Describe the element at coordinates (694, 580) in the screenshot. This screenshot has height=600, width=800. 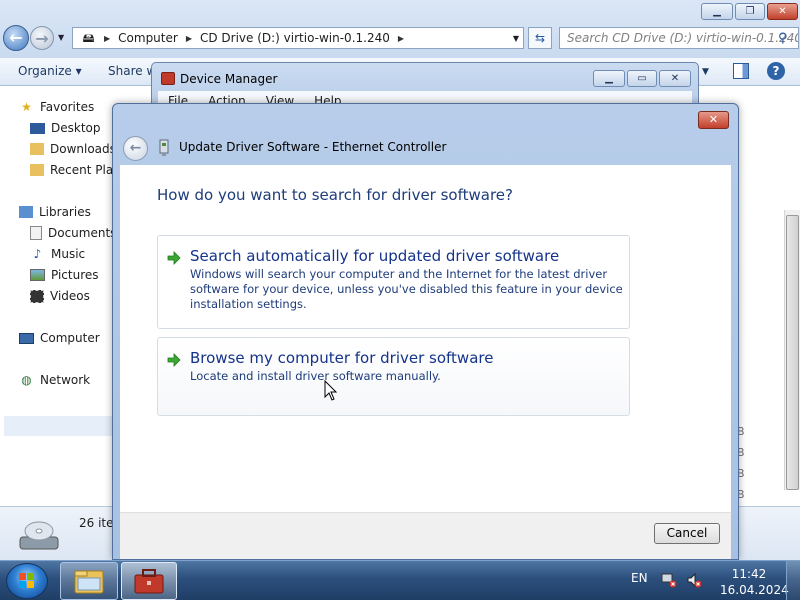
I see `volume-muted-icon` at that location.